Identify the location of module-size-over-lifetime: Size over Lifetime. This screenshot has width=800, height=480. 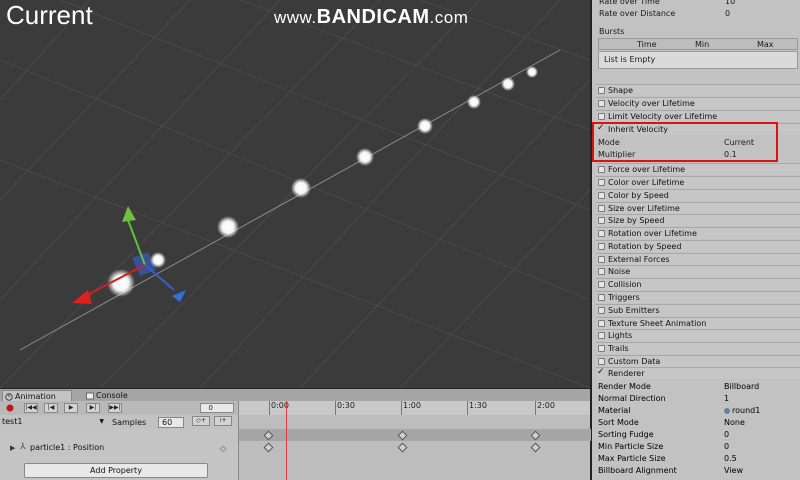
(698, 208).